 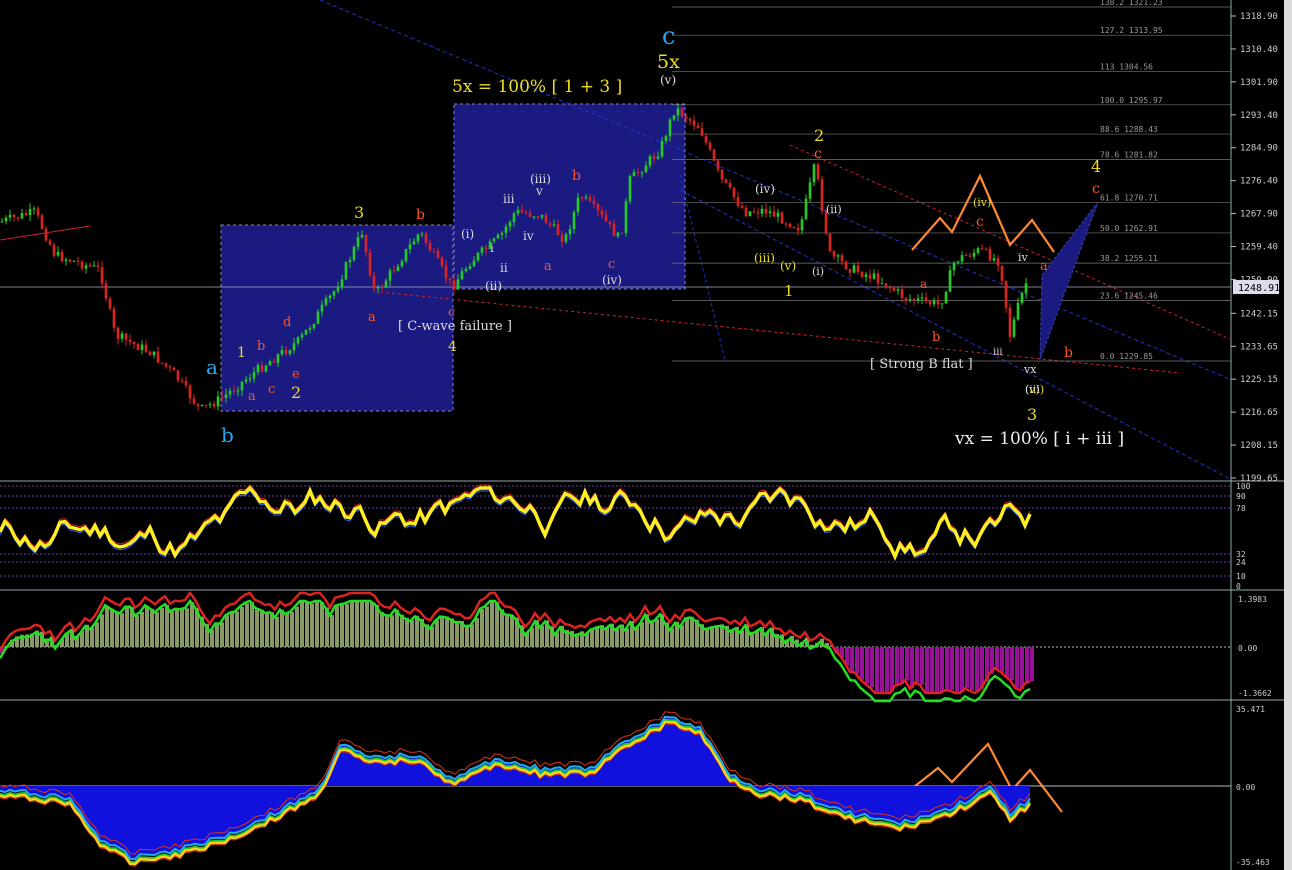 I want to click on rsi-tick-label: 24, so click(x=1241, y=562).